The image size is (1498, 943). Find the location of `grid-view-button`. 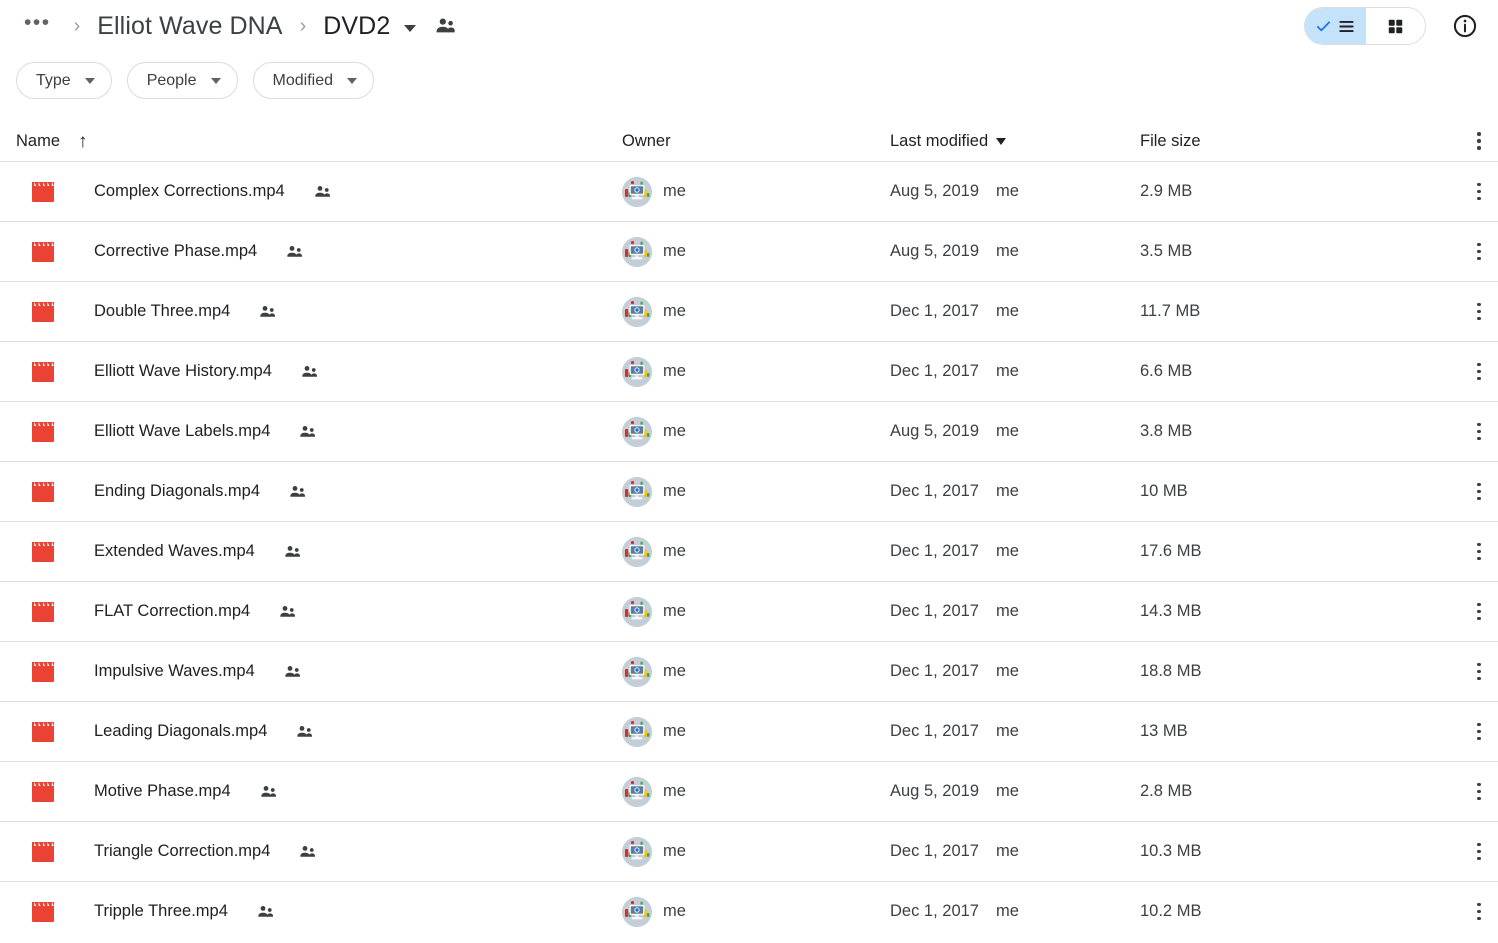

grid-view-button is located at coordinates (1395, 26).